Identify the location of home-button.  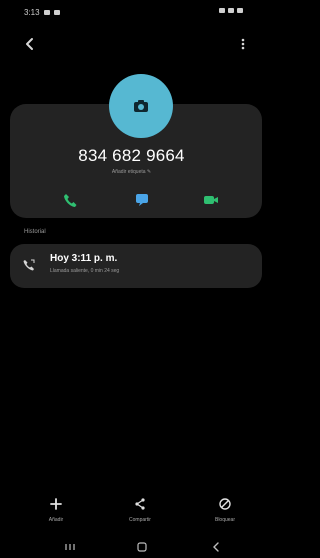
(142, 546).